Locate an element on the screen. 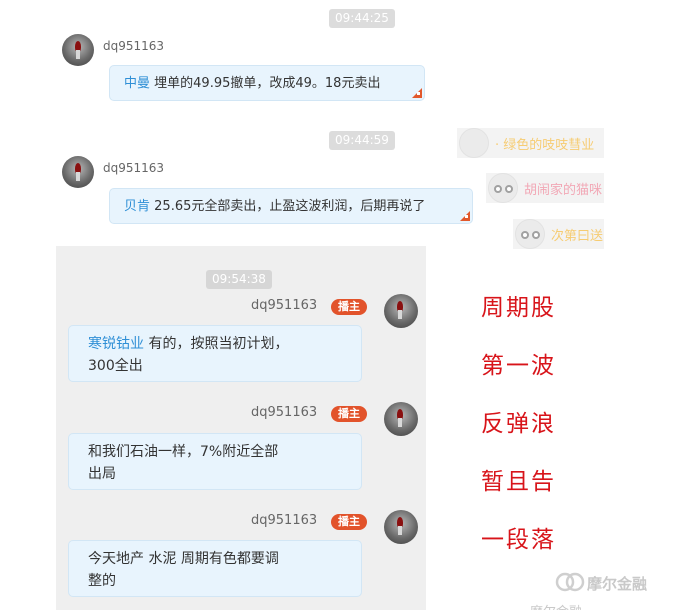 Image resolution: width=674 pixels, height=610 pixels. side-user-name: 次第曰送 is located at coordinates (577, 236).